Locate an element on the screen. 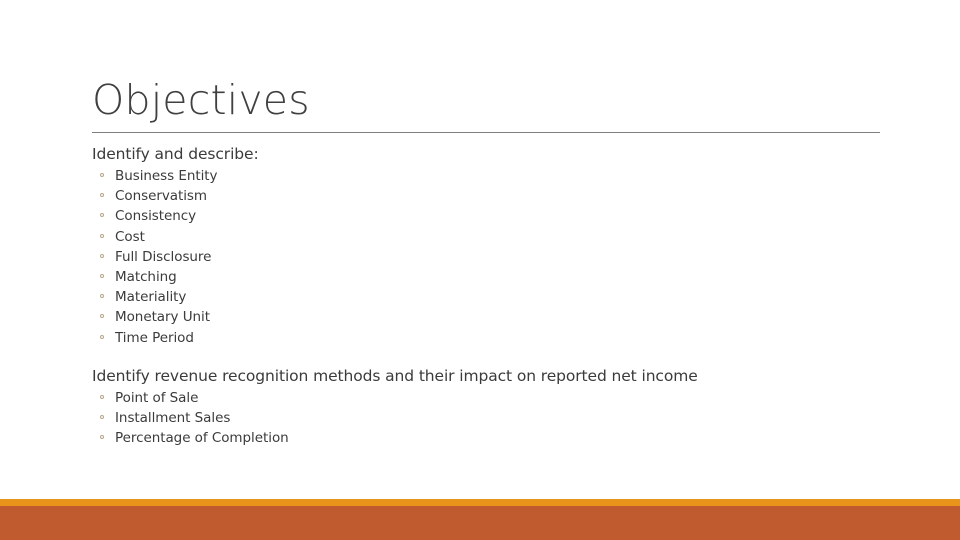 The height and width of the screenshot is (540, 960). list-item-label: Monetary Unit is located at coordinates (162, 317).